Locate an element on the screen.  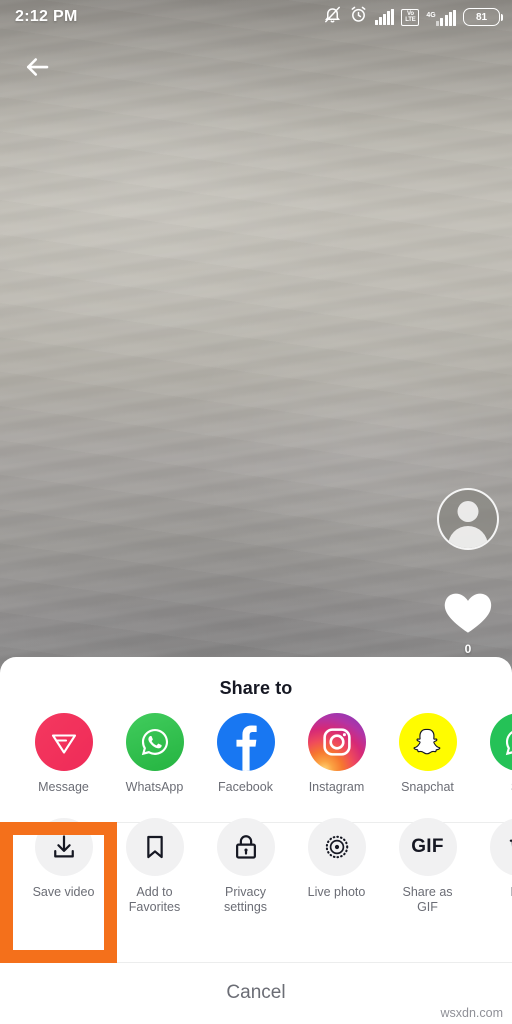
status-bar: 2:12 PM Vo LTE 4G 81 is located at coordinates (256, 17).